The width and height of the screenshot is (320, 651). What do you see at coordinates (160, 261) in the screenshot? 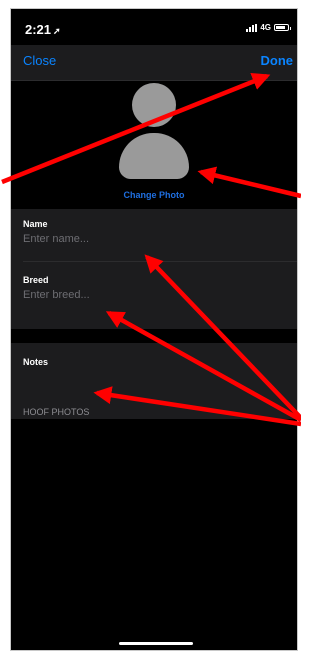
I see `row-divider` at bounding box center [160, 261].